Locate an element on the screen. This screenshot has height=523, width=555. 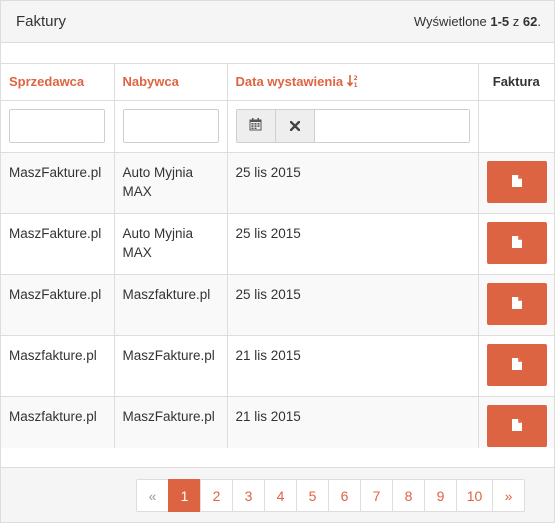
next-page-button: » is located at coordinates (508, 495).